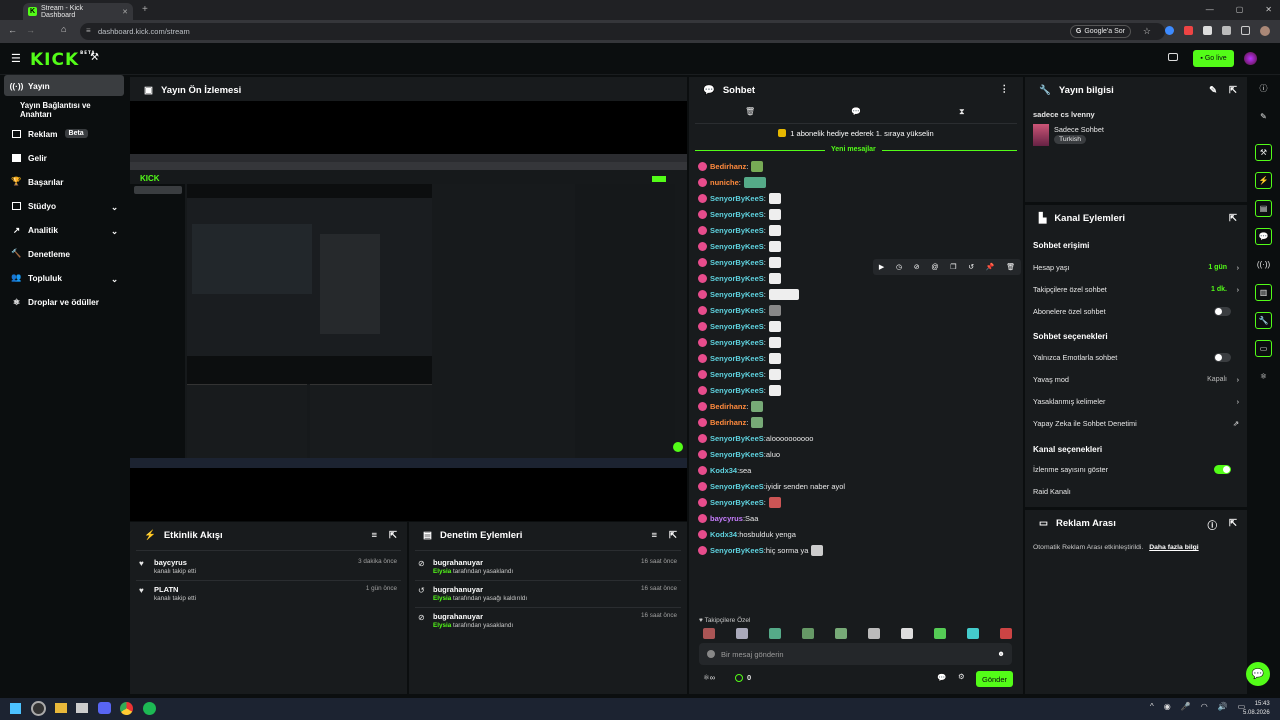  Describe the element at coordinates (1213, 58) in the screenshot. I see `go-live-button: ▪ Go live` at that location.